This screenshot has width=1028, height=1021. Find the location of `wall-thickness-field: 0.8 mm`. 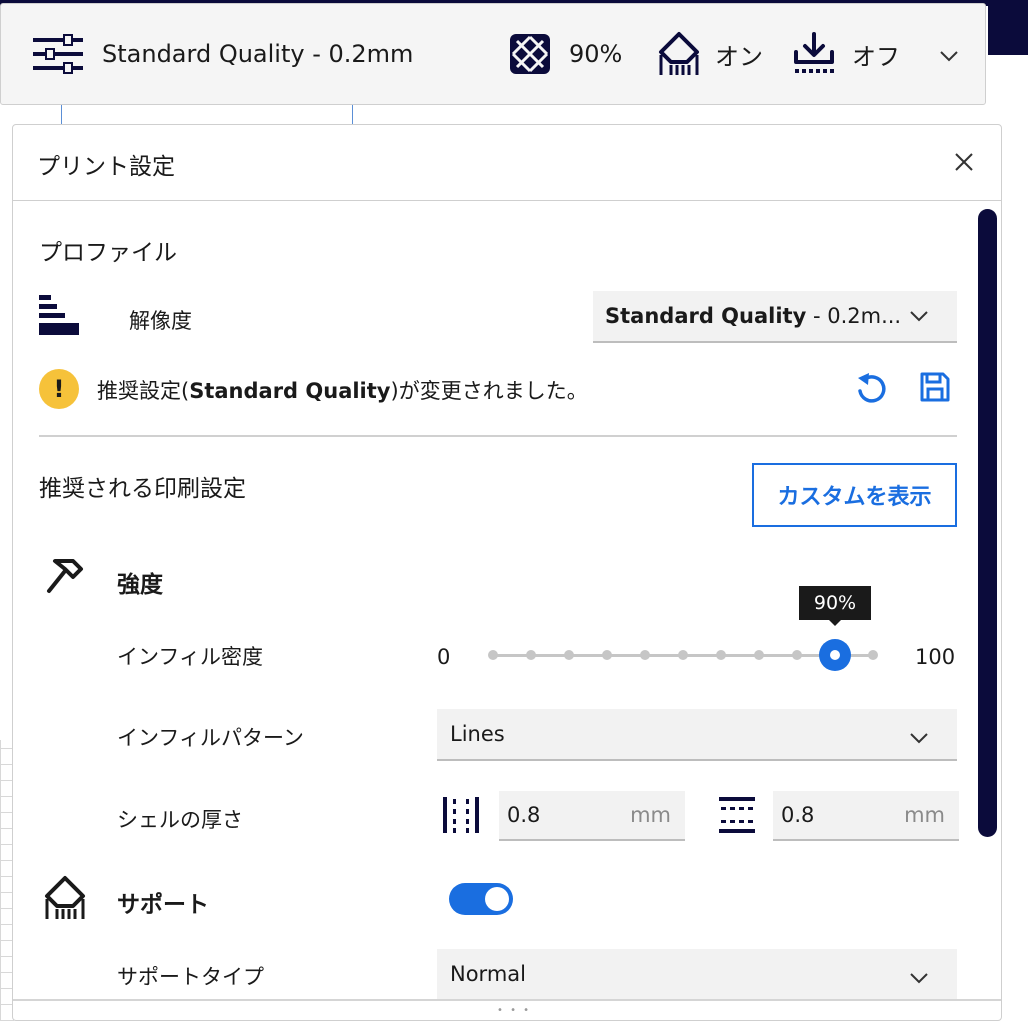

wall-thickness-field: 0.8 mm is located at coordinates (592, 816).